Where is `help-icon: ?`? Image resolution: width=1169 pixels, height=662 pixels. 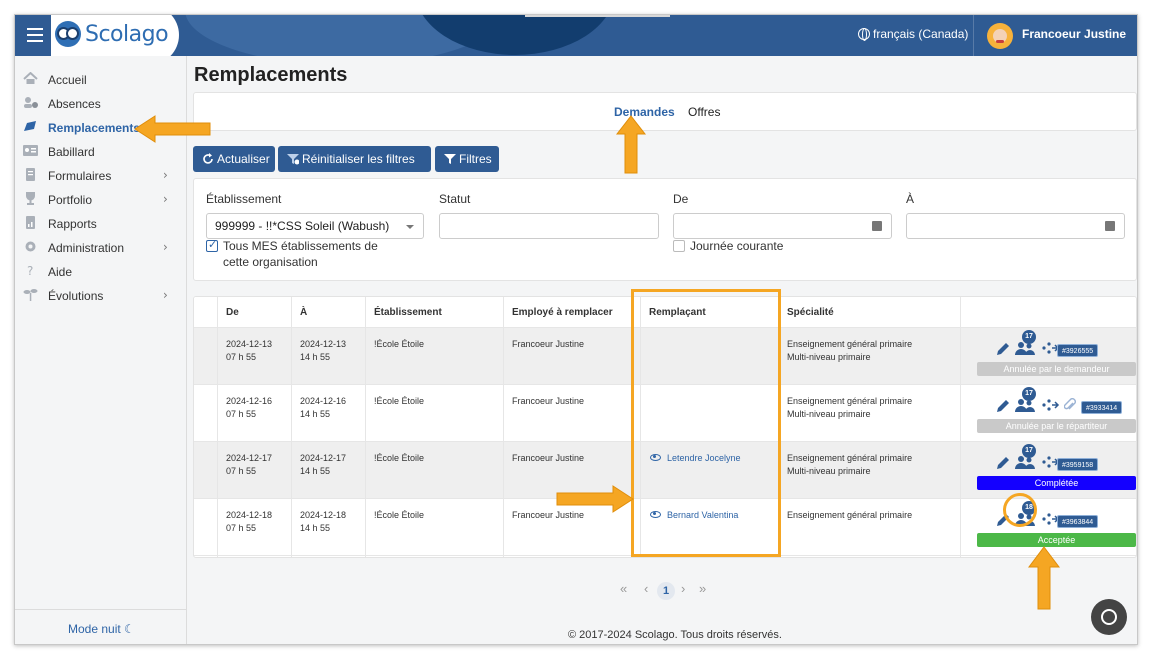 help-icon: ? is located at coordinates (30, 270).